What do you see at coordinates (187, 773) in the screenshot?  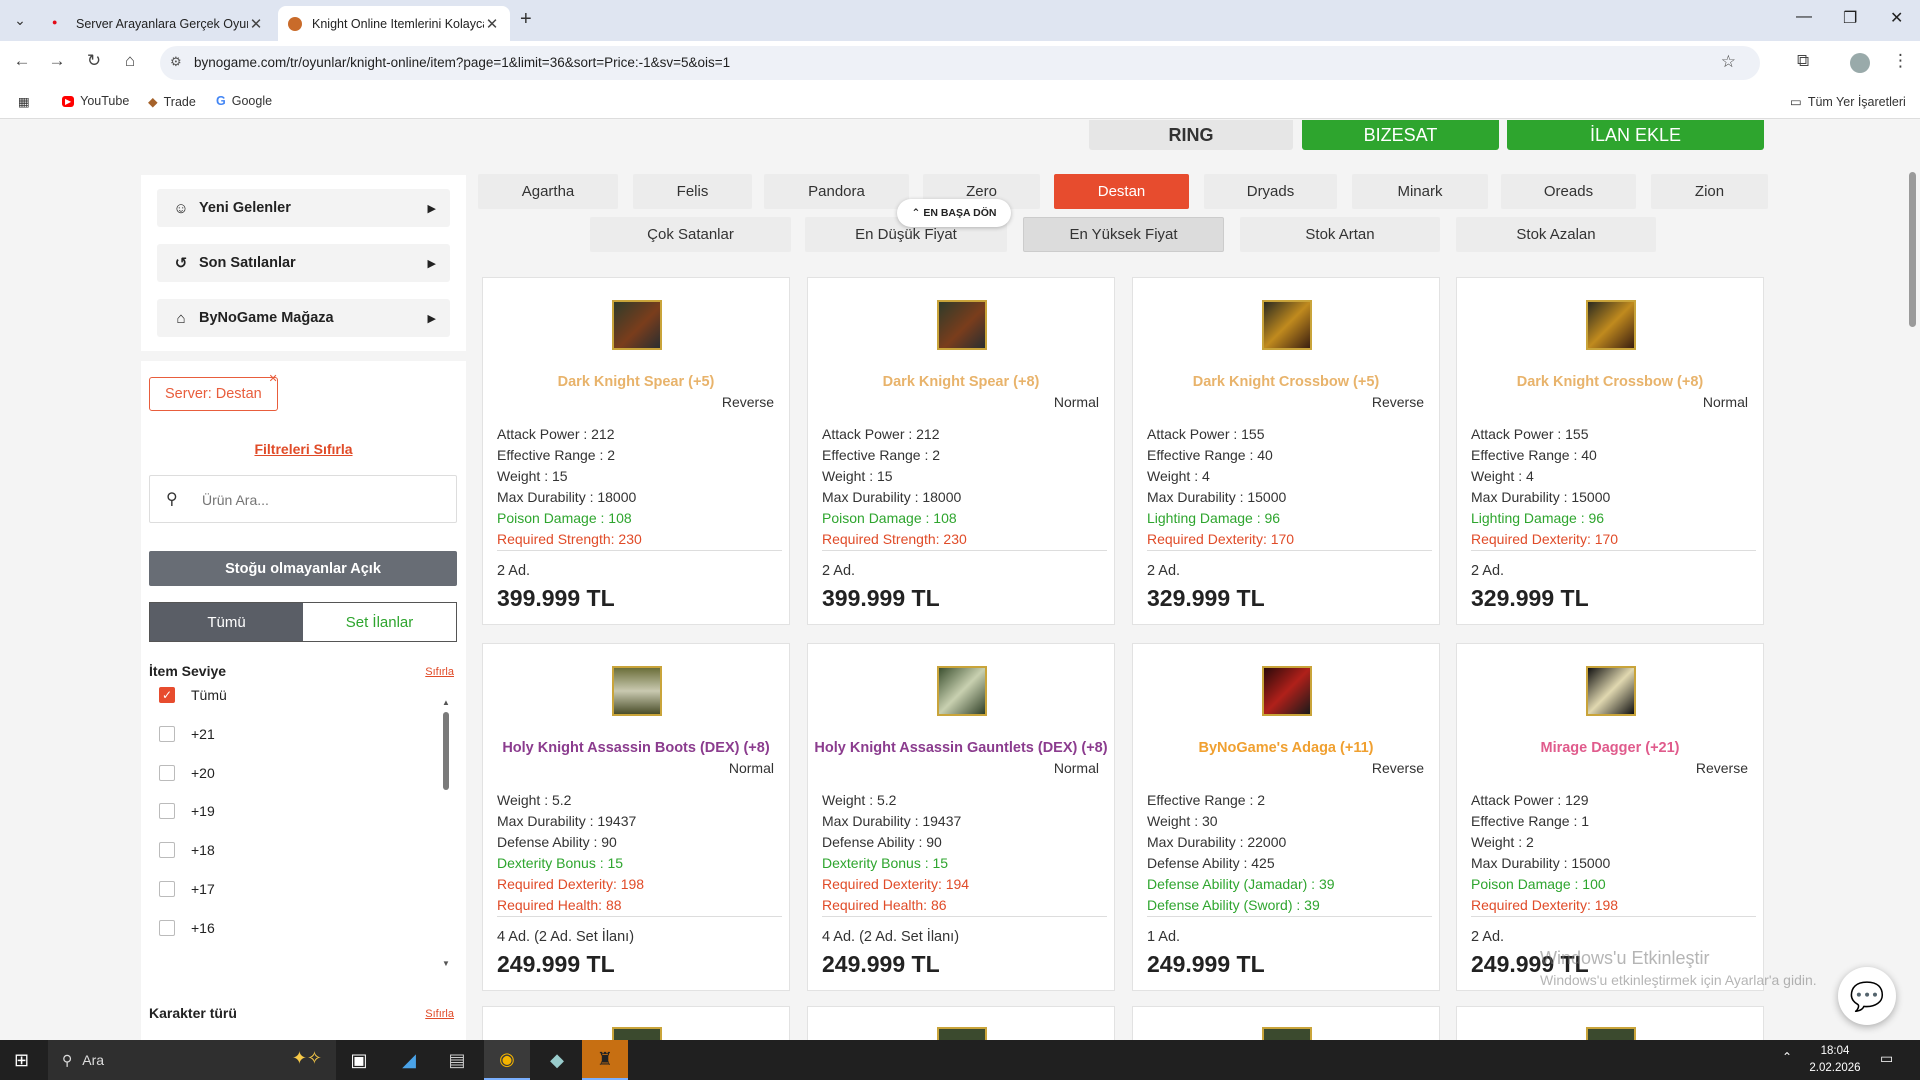 I see `level-option-20: +20` at bounding box center [187, 773].